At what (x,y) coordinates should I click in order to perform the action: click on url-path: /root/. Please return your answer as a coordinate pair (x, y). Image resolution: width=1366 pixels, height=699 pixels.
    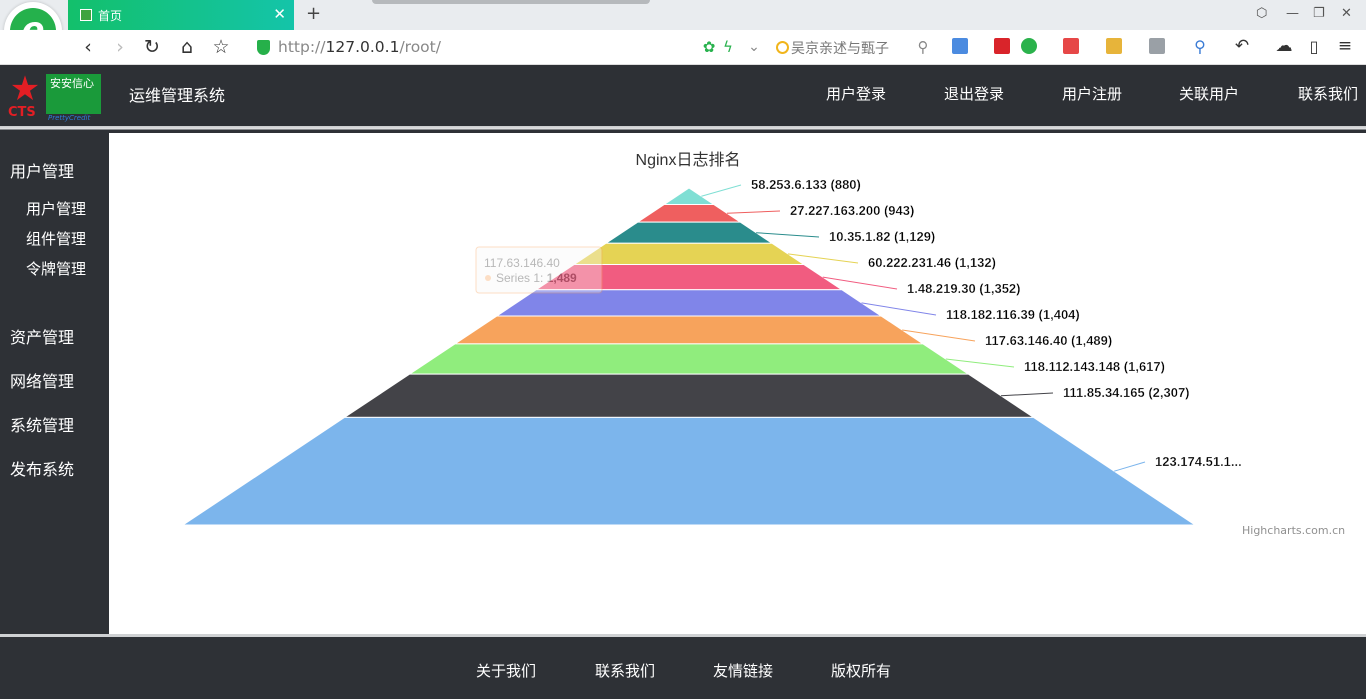
    Looking at the image, I should click on (420, 47).